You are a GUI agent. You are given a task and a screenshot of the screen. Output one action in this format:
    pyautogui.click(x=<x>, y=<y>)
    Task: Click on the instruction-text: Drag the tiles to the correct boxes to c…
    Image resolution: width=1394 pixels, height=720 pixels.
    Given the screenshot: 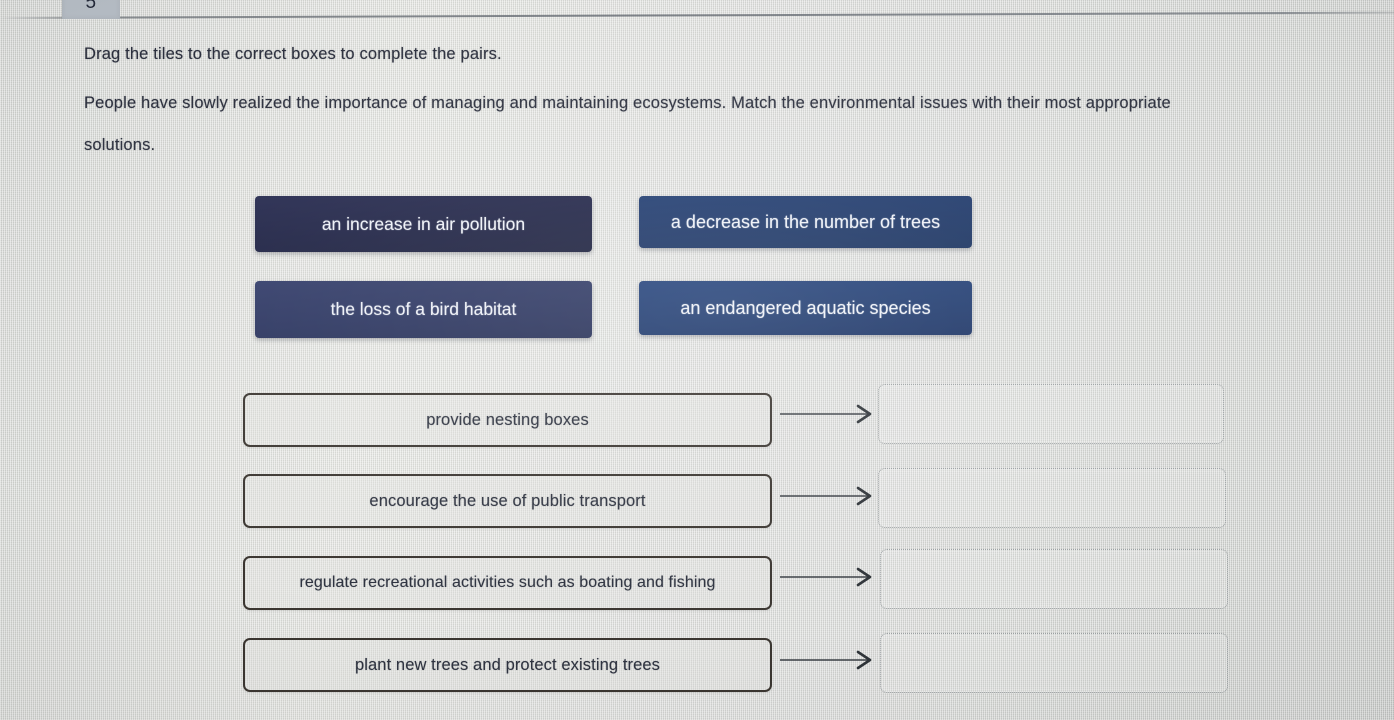 What is the action you would take?
    pyautogui.click(x=293, y=54)
    